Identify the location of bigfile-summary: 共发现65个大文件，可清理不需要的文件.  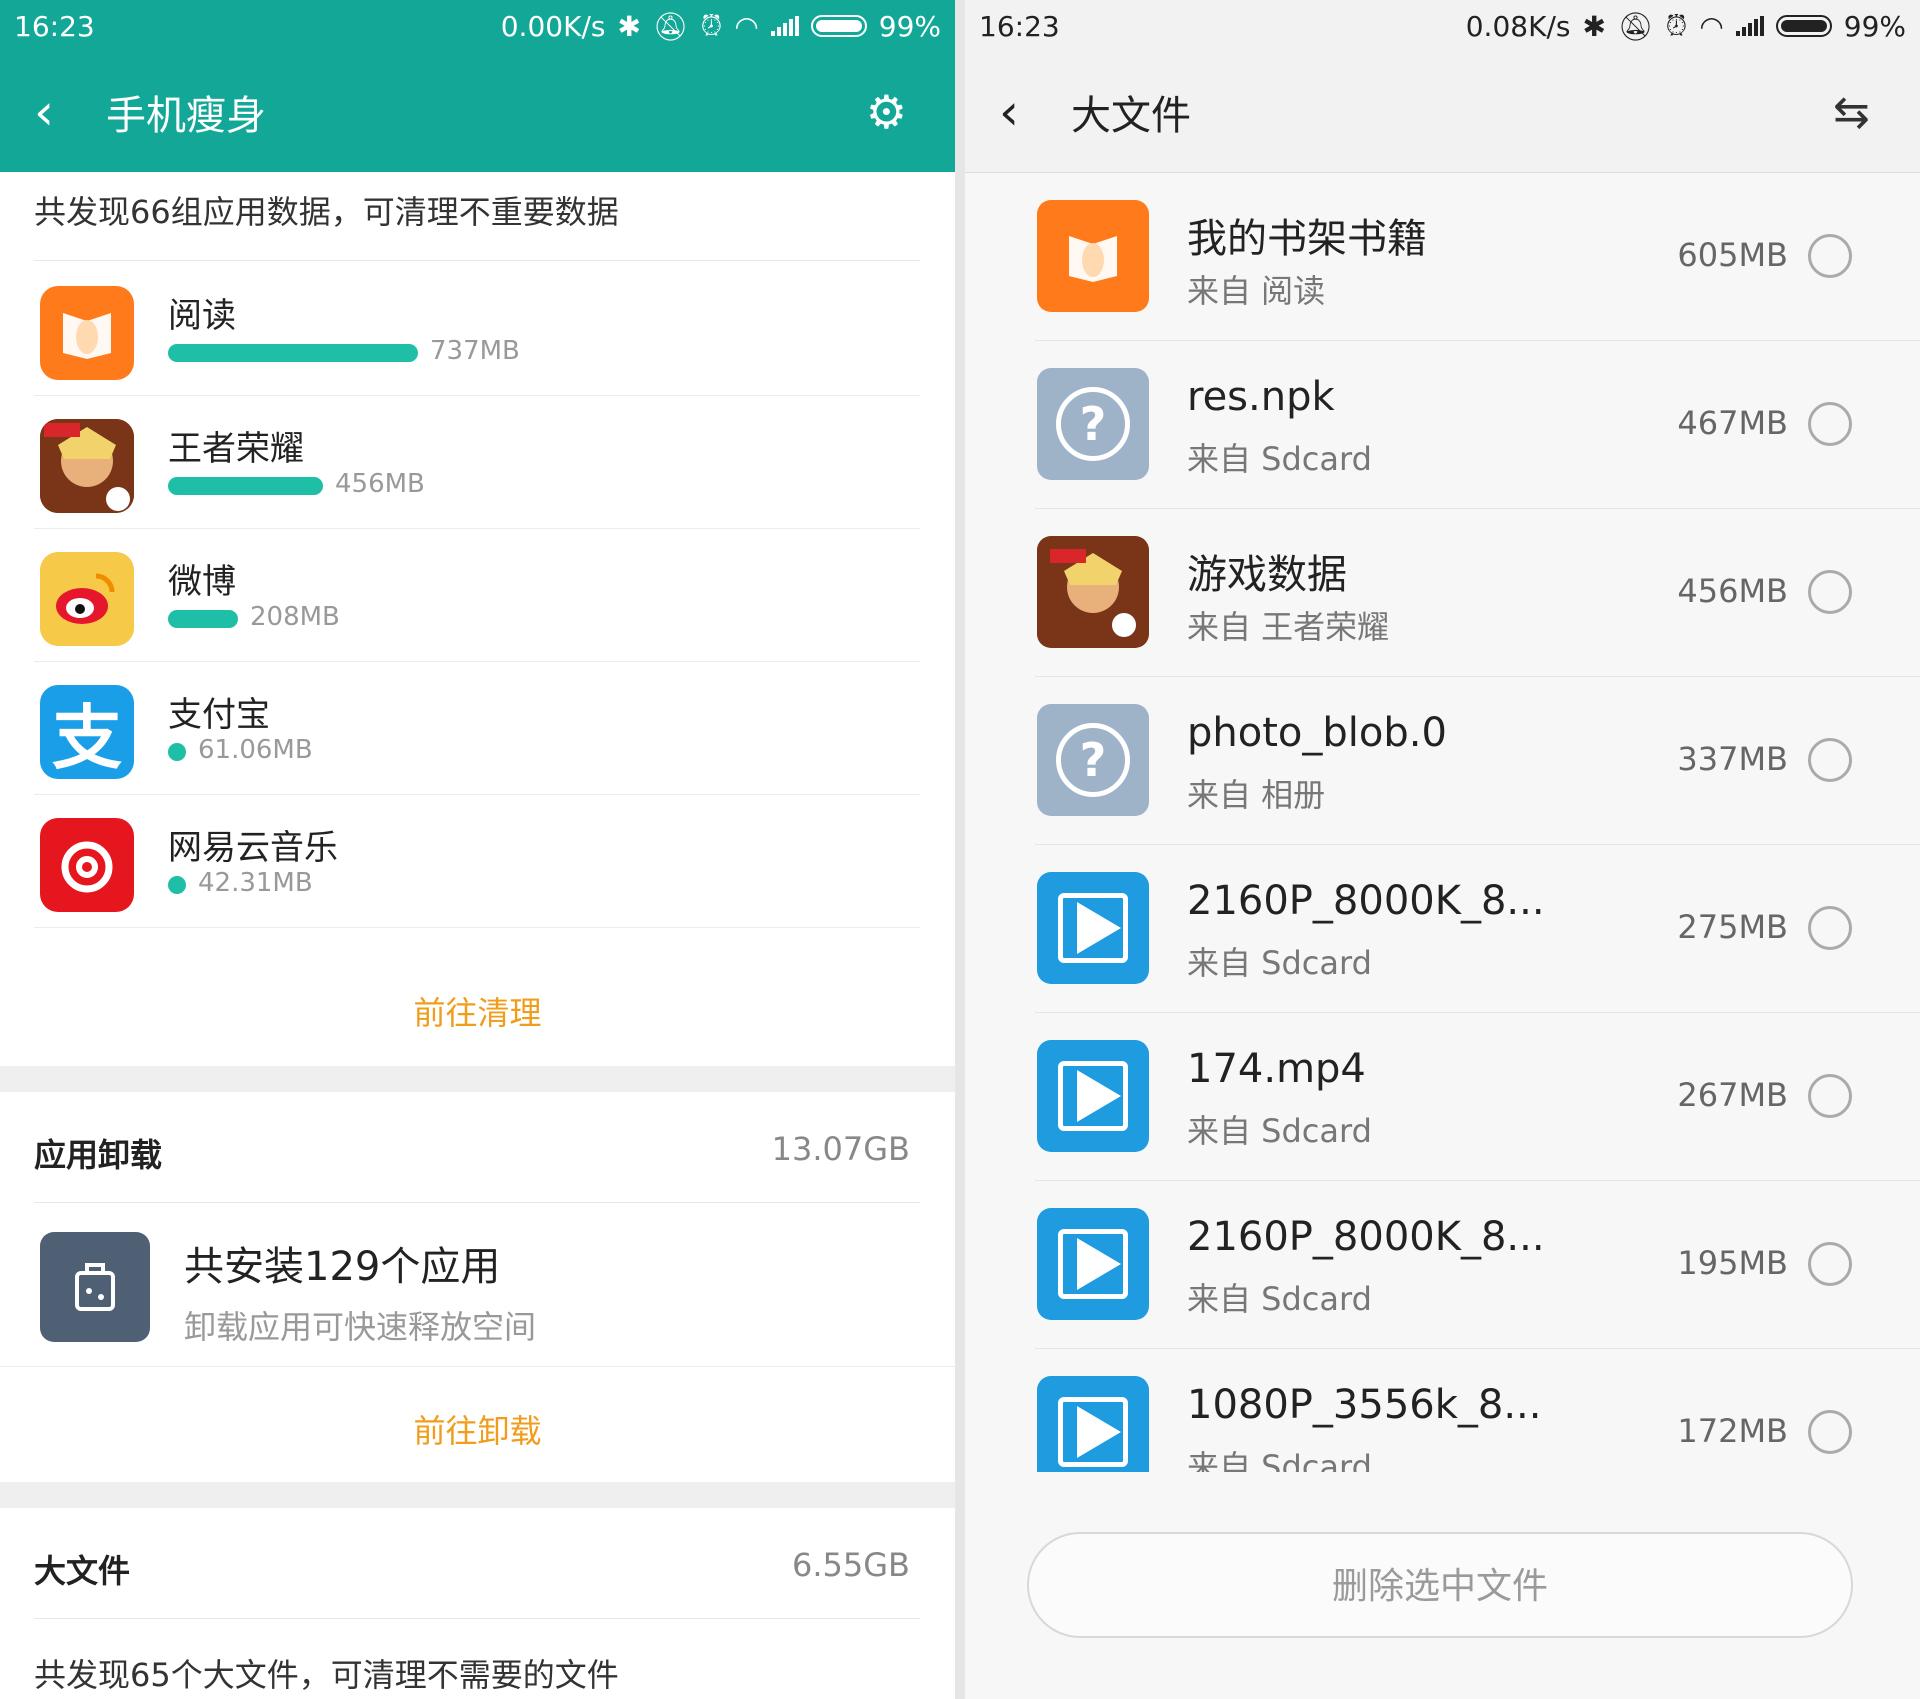
(326, 1675).